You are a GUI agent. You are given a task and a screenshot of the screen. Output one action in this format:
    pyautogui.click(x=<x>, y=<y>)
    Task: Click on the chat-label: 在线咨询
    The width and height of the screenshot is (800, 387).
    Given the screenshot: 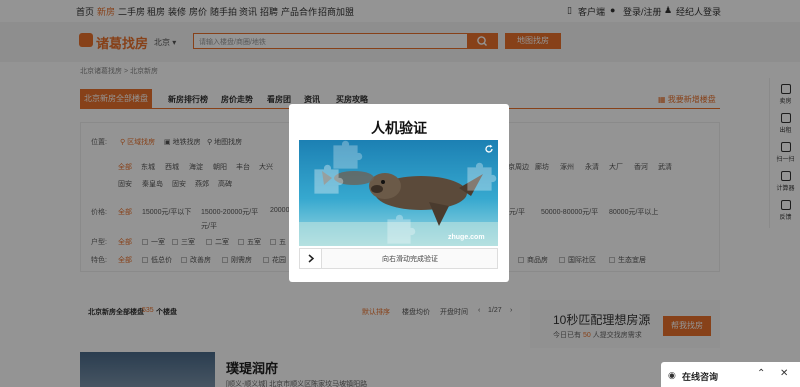 What is the action you would take?
    pyautogui.click(x=700, y=377)
    